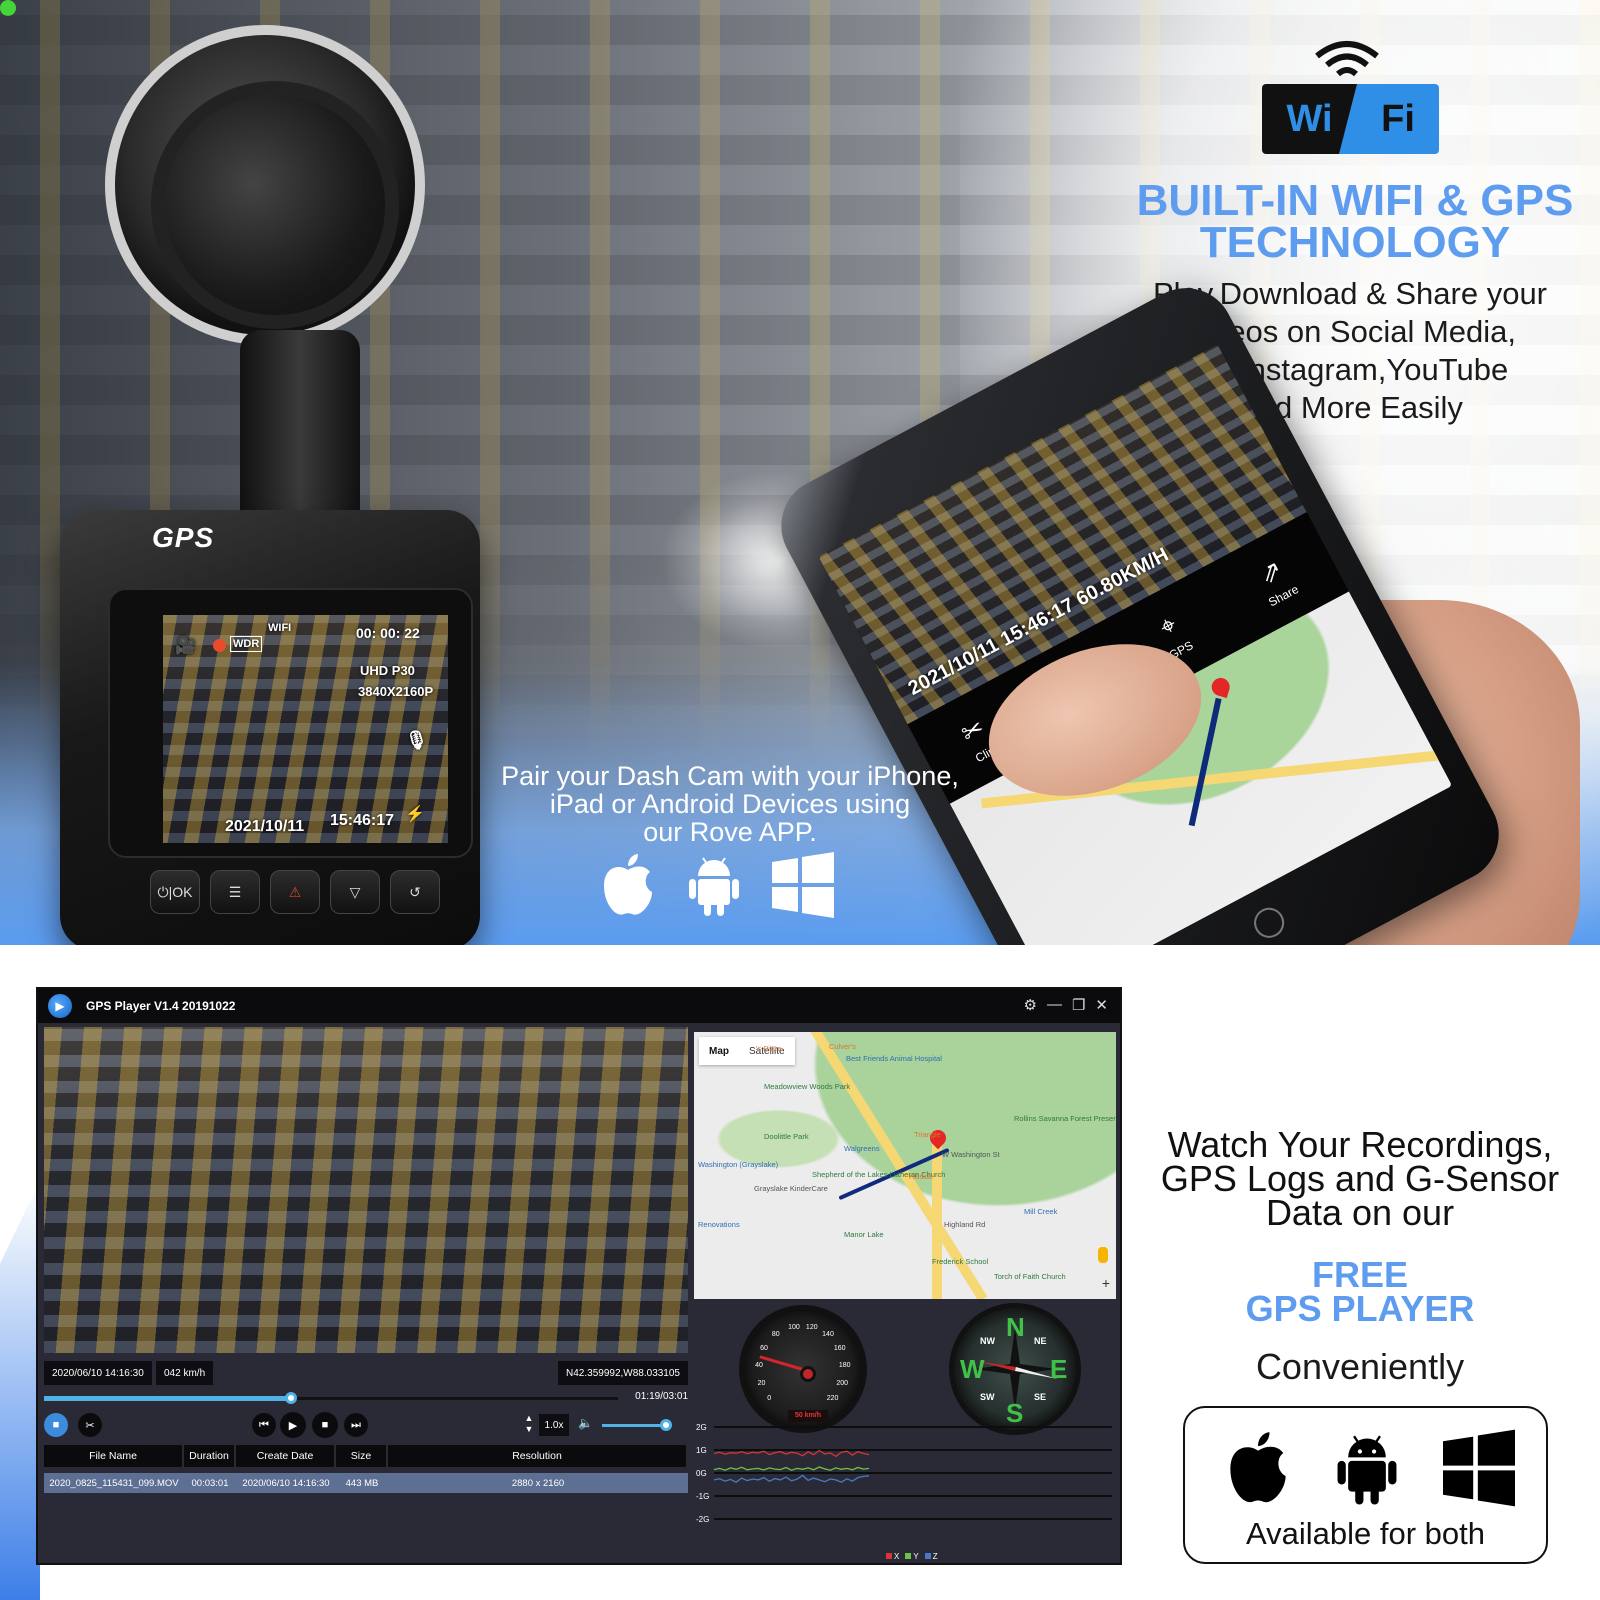 Image resolution: width=1600 pixels, height=1600 pixels. Describe the element at coordinates (529, 1418) in the screenshot. I see `speed-up-icon: ▲` at that location.